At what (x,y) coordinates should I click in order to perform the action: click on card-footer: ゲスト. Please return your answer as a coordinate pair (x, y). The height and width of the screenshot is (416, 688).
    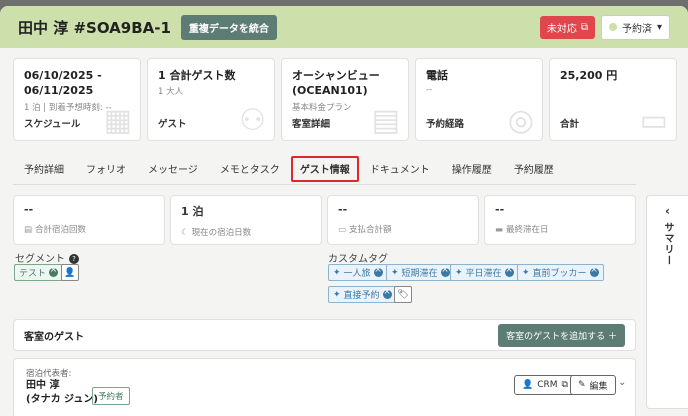
    Looking at the image, I should click on (172, 124).